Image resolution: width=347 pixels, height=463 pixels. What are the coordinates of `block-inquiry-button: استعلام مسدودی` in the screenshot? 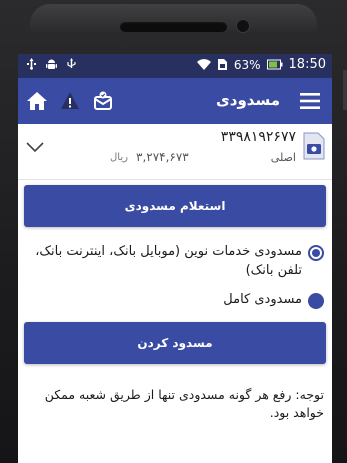 It's located at (175, 206).